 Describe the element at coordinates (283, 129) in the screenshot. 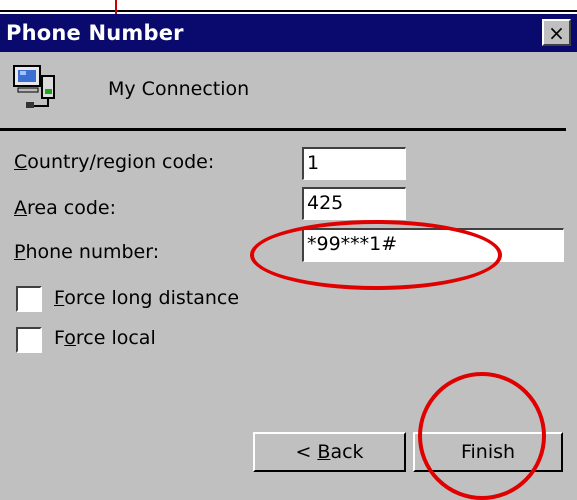

I see `header-divider` at that location.